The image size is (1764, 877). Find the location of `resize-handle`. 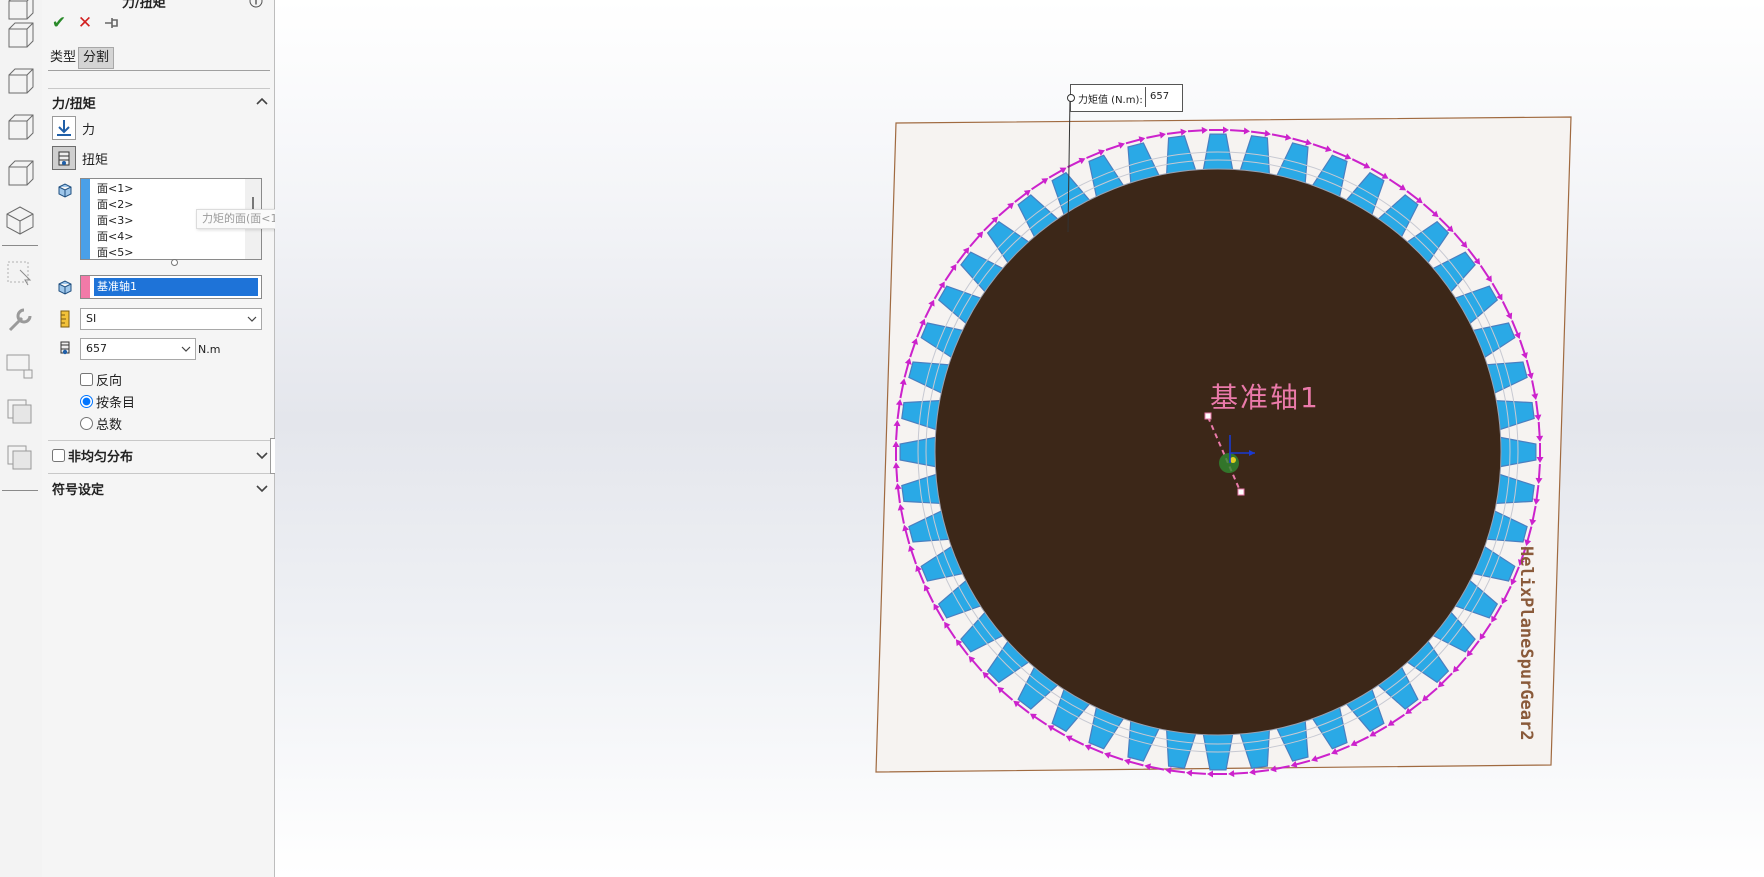

resize-handle is located at coordinates (174, 262).